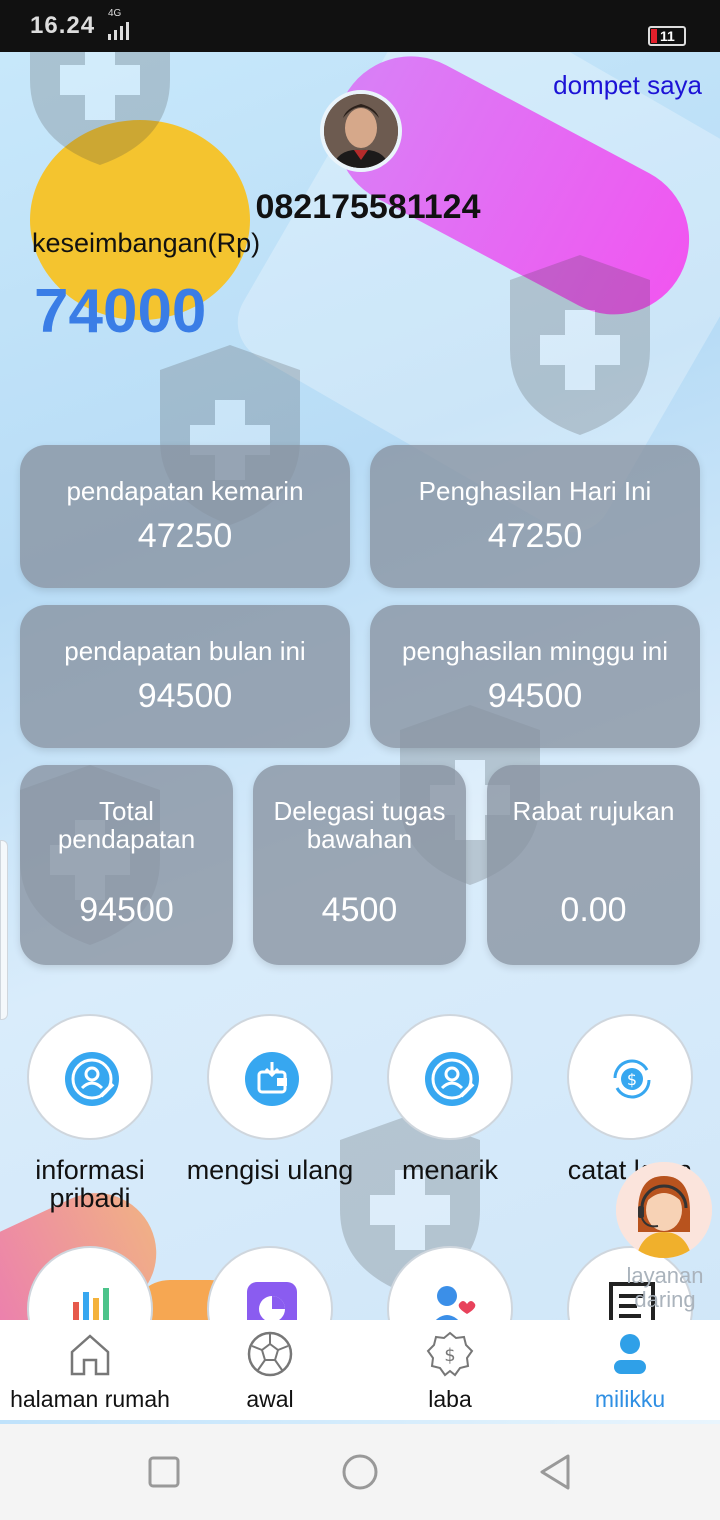  What do you see at coordinates (627, 85) in the screenshot?
I see `my-wallet-link: dompet saya` at bounding box center [627, 85].